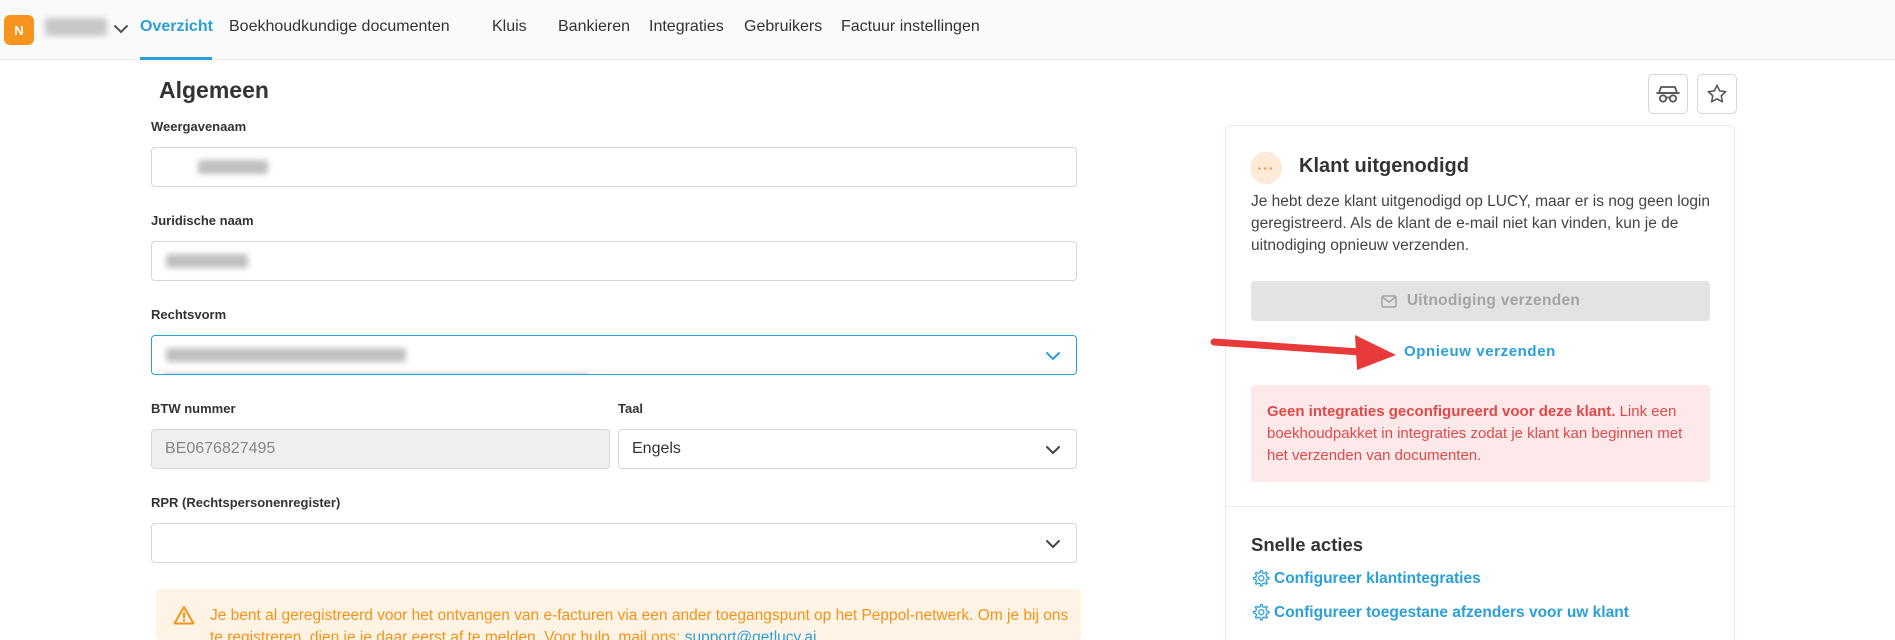  I want to click on impersonate-button, so click(1668, 94).